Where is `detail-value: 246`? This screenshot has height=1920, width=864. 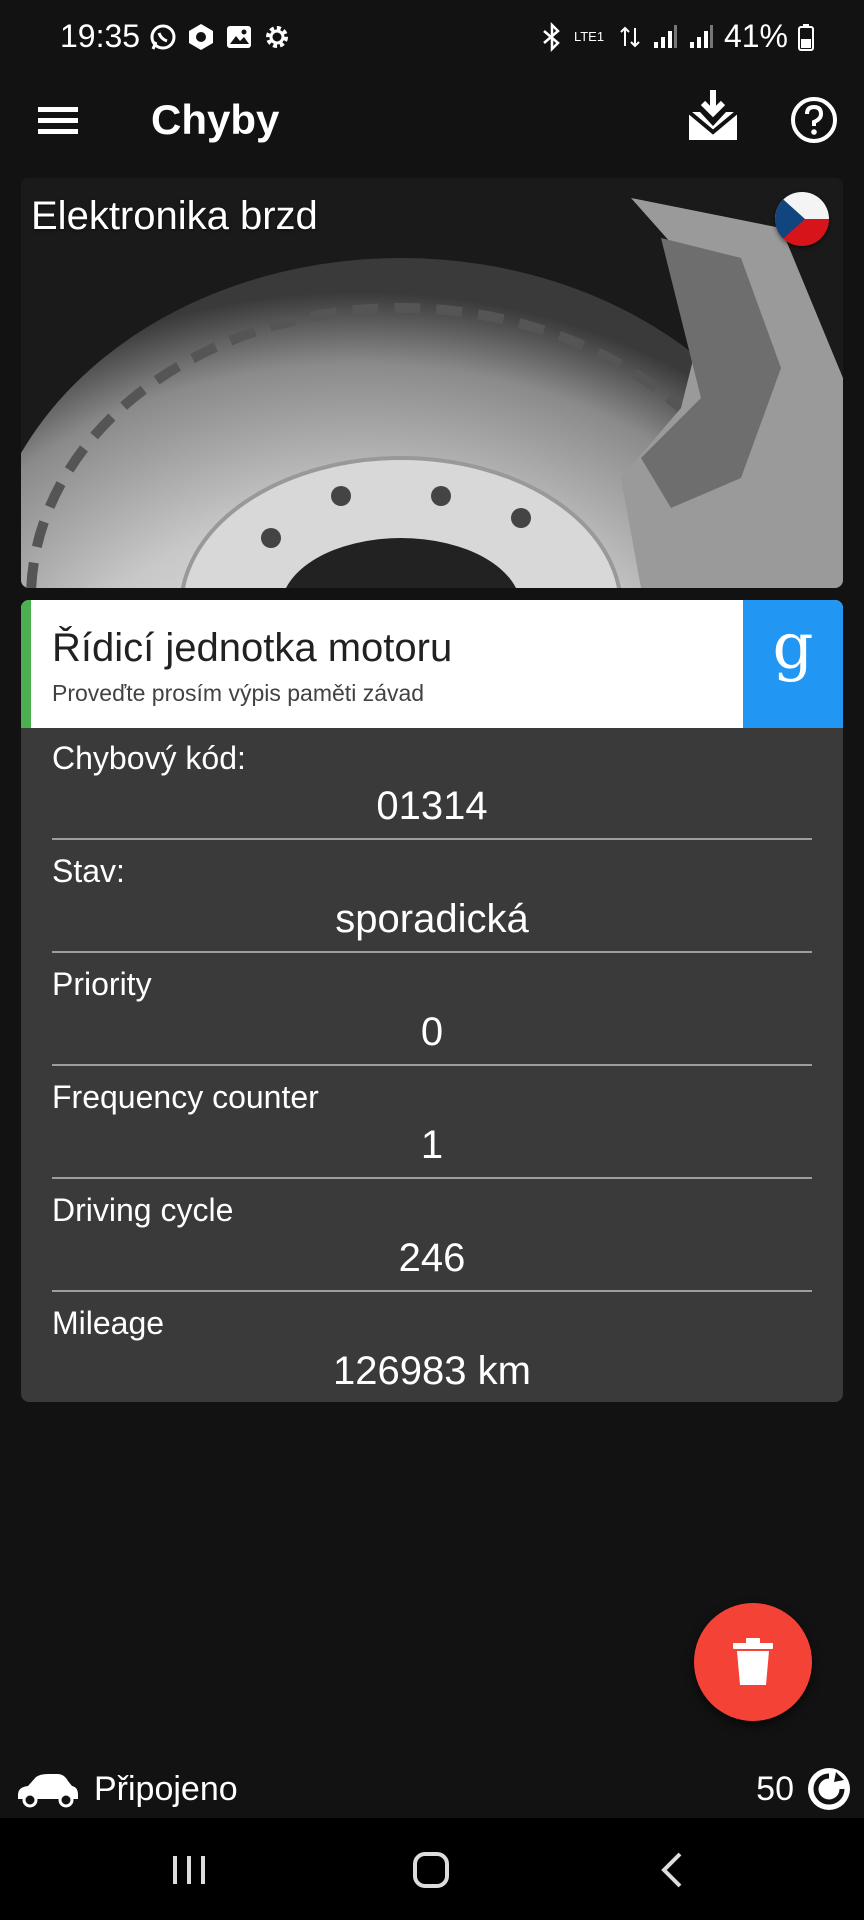
detail-value: 246 is located at coordinates (432, 1258).